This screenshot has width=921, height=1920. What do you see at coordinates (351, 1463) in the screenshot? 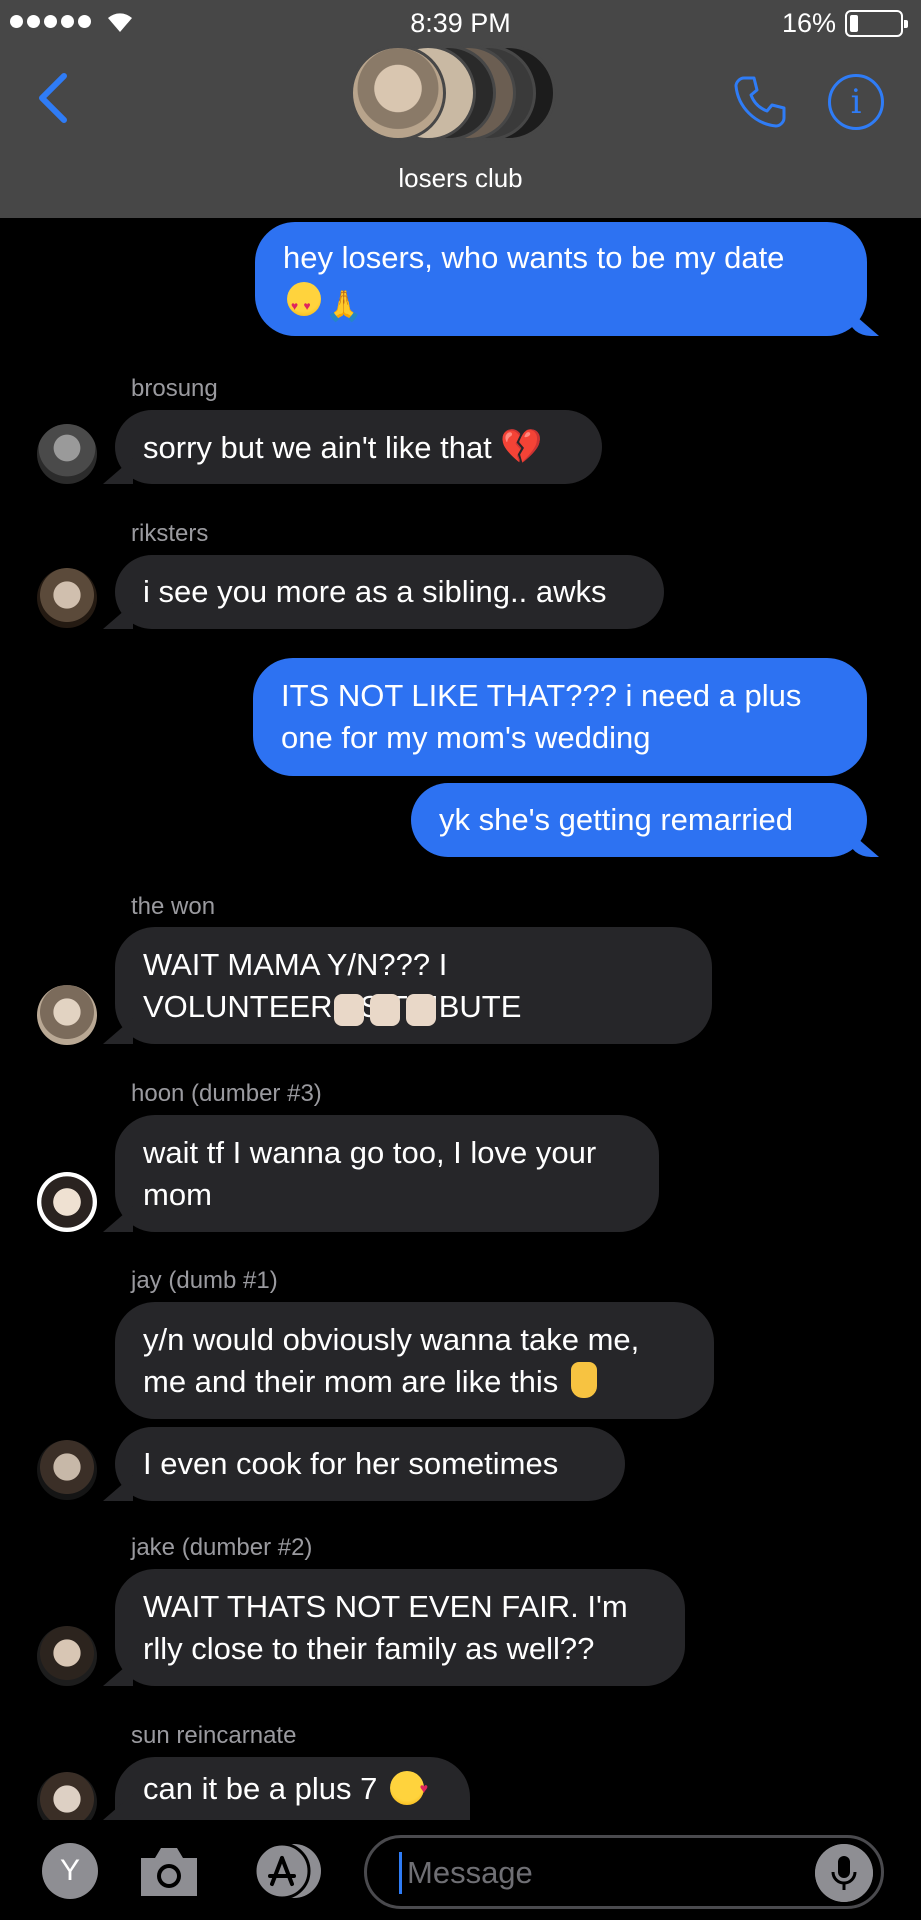
I see `message-text: I even cook for her sometimes` at bounding box center [351, 1463].